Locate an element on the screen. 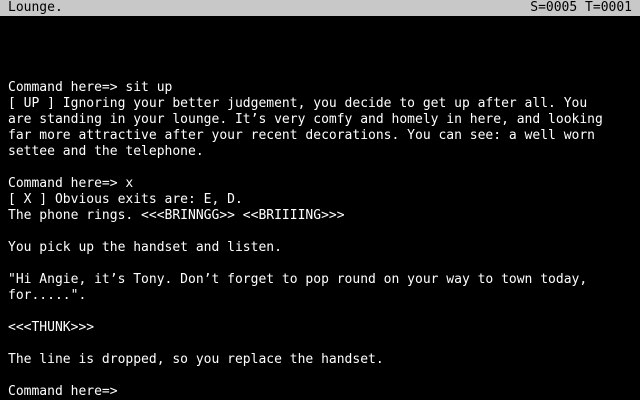 This screenshot has width=640, height=400. command-echo-line: Command here=> x is located at coordinates (71, 183).